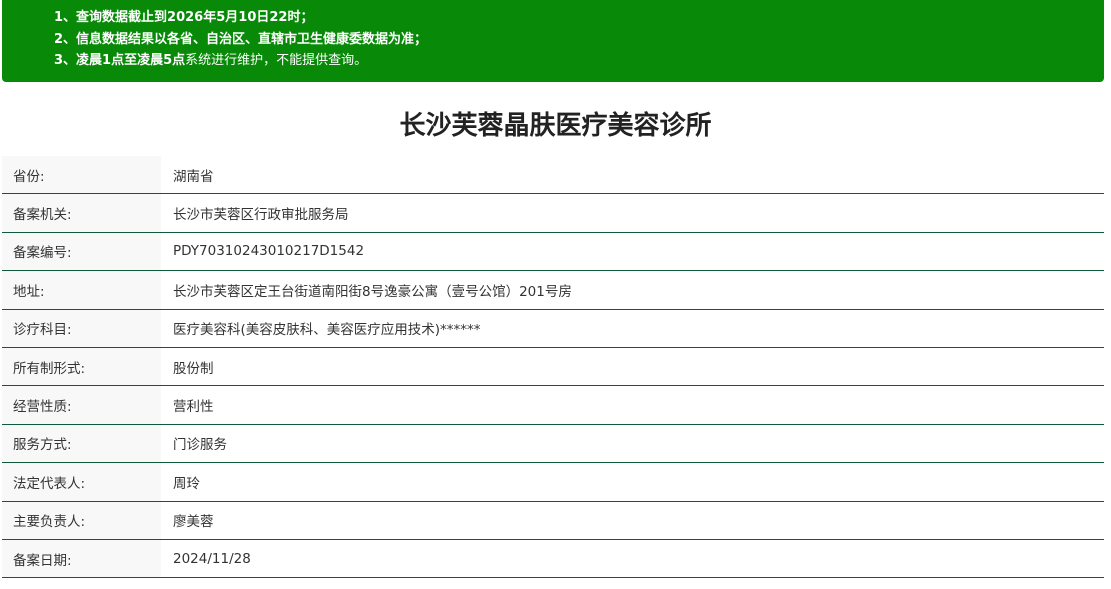  I want to click on table-row-authority: 备案机关: 长沙市芙蓉区行政审批服务局, so click(553, 213).